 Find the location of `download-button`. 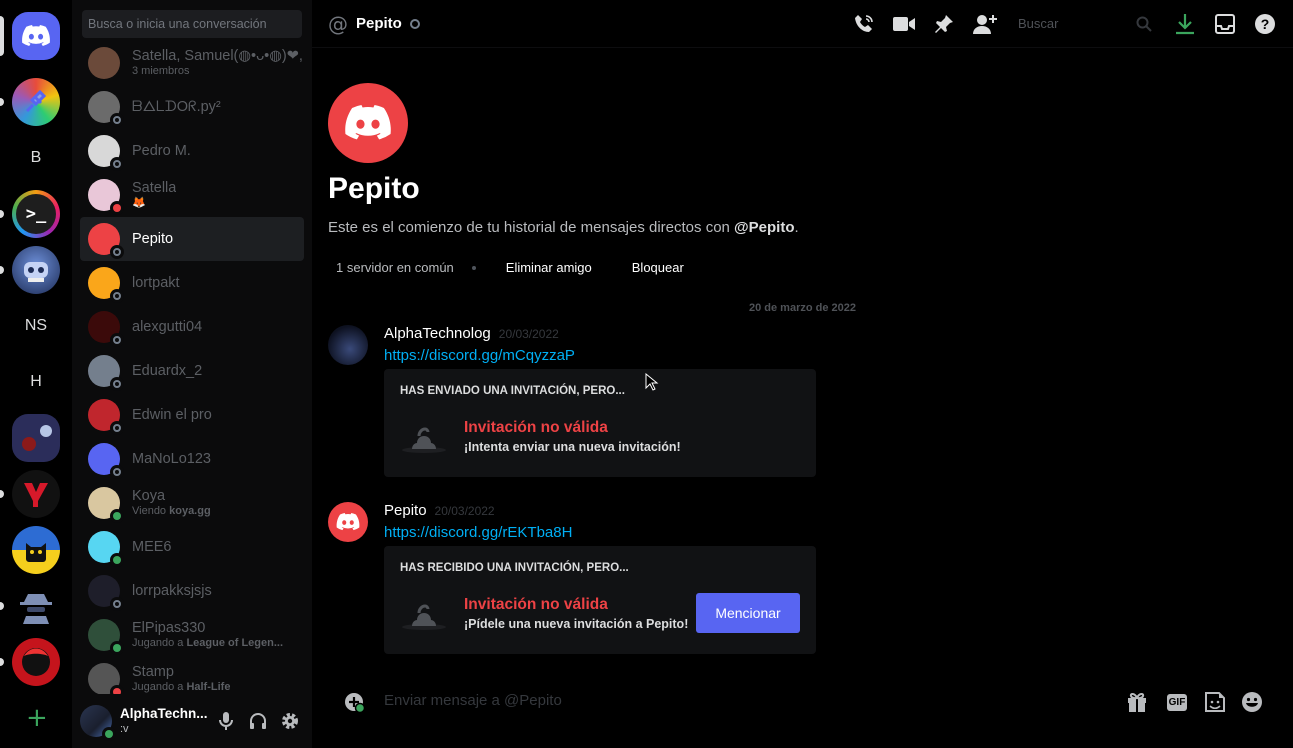

download-button is located at coordinates (1185, 24).